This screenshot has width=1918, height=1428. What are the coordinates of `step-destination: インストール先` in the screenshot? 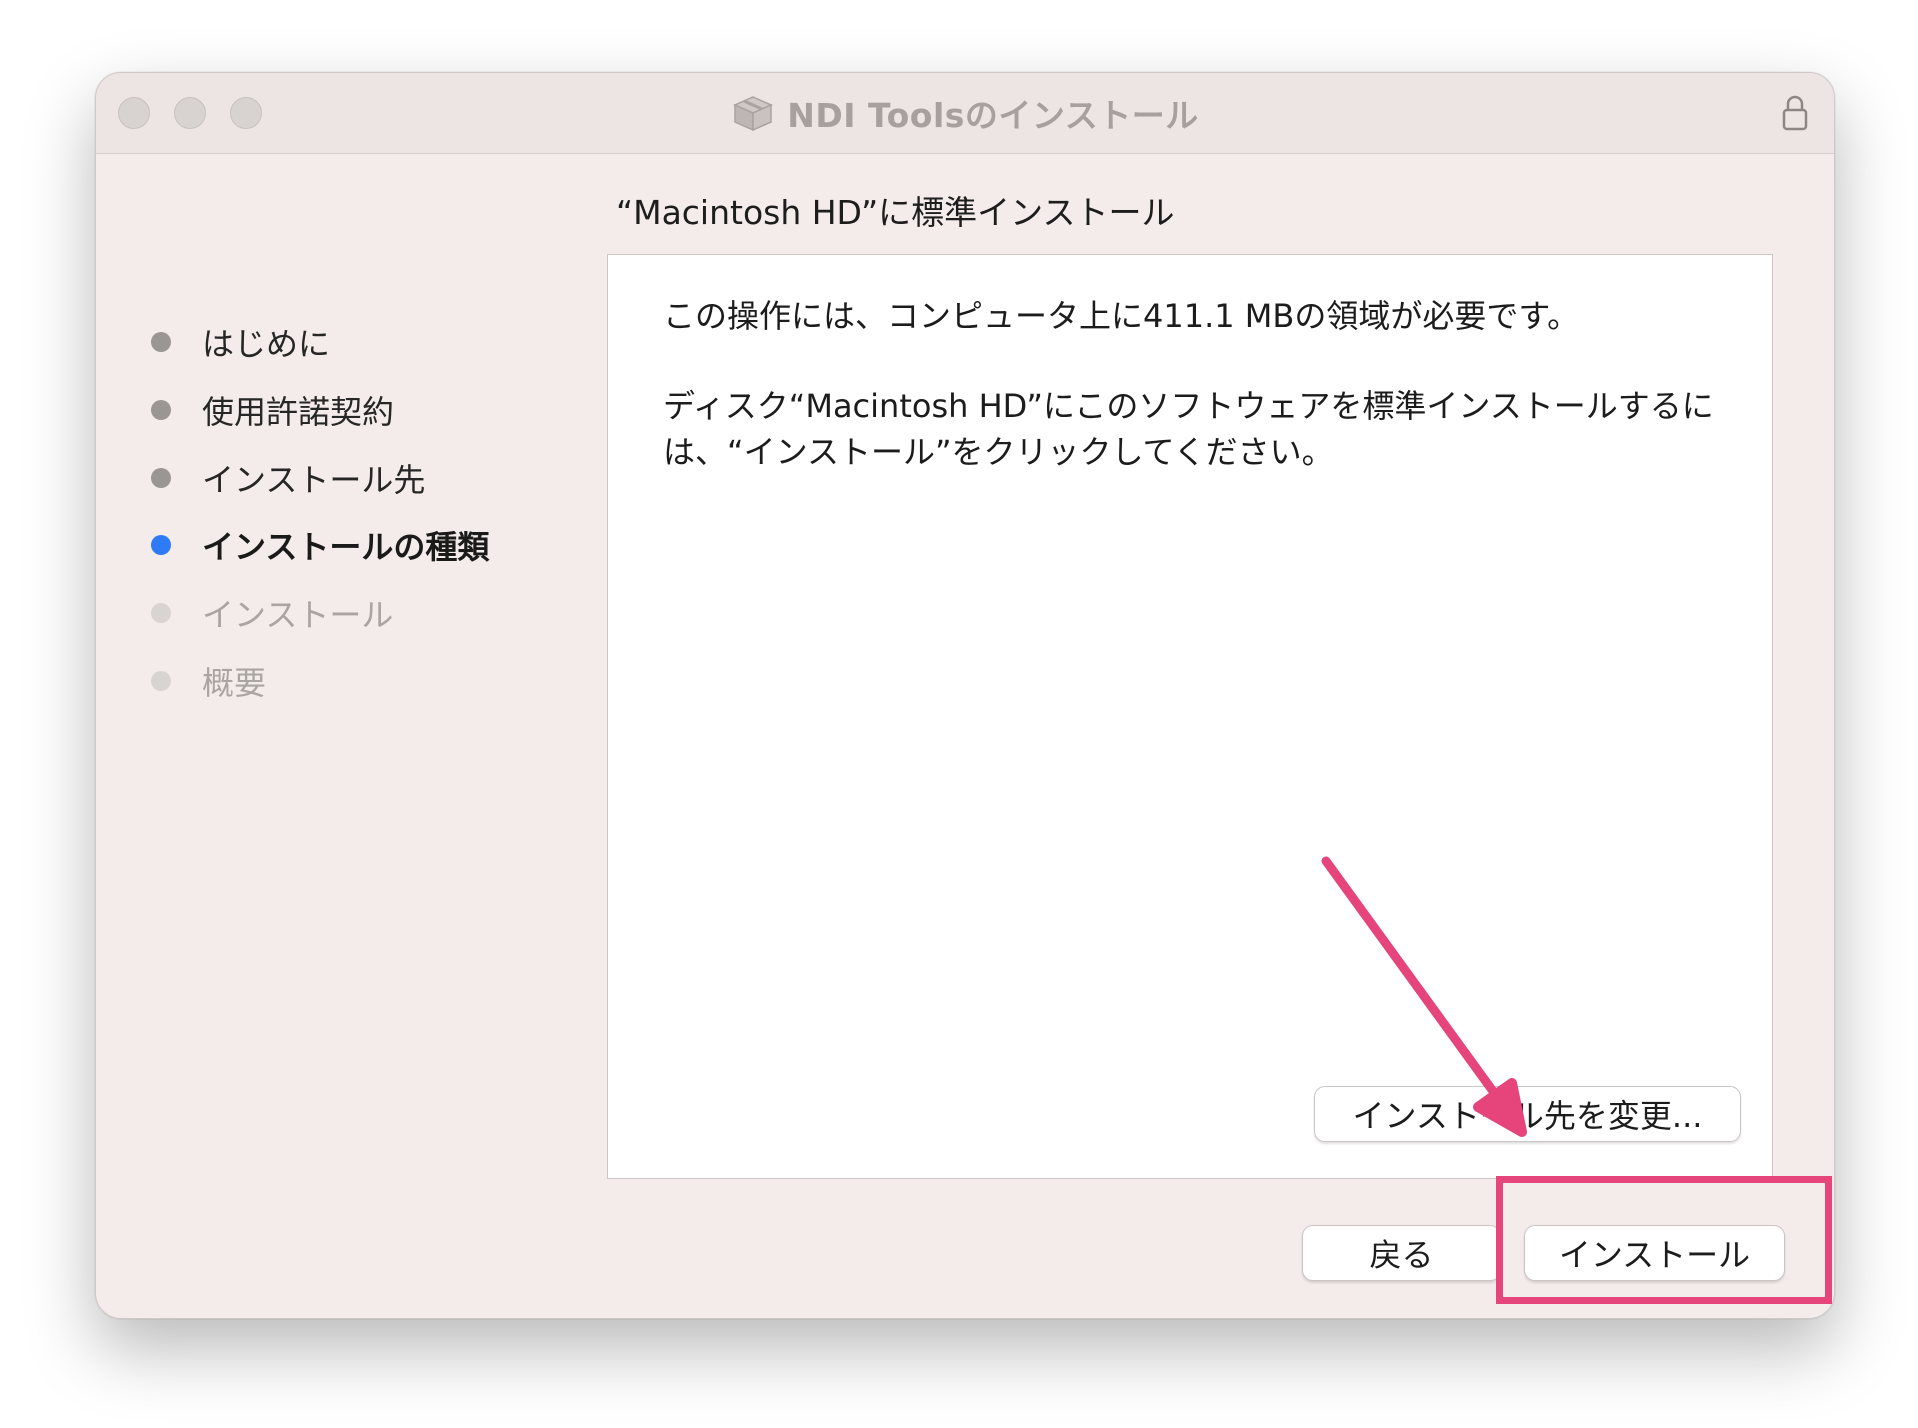 It's located at (288, 478).